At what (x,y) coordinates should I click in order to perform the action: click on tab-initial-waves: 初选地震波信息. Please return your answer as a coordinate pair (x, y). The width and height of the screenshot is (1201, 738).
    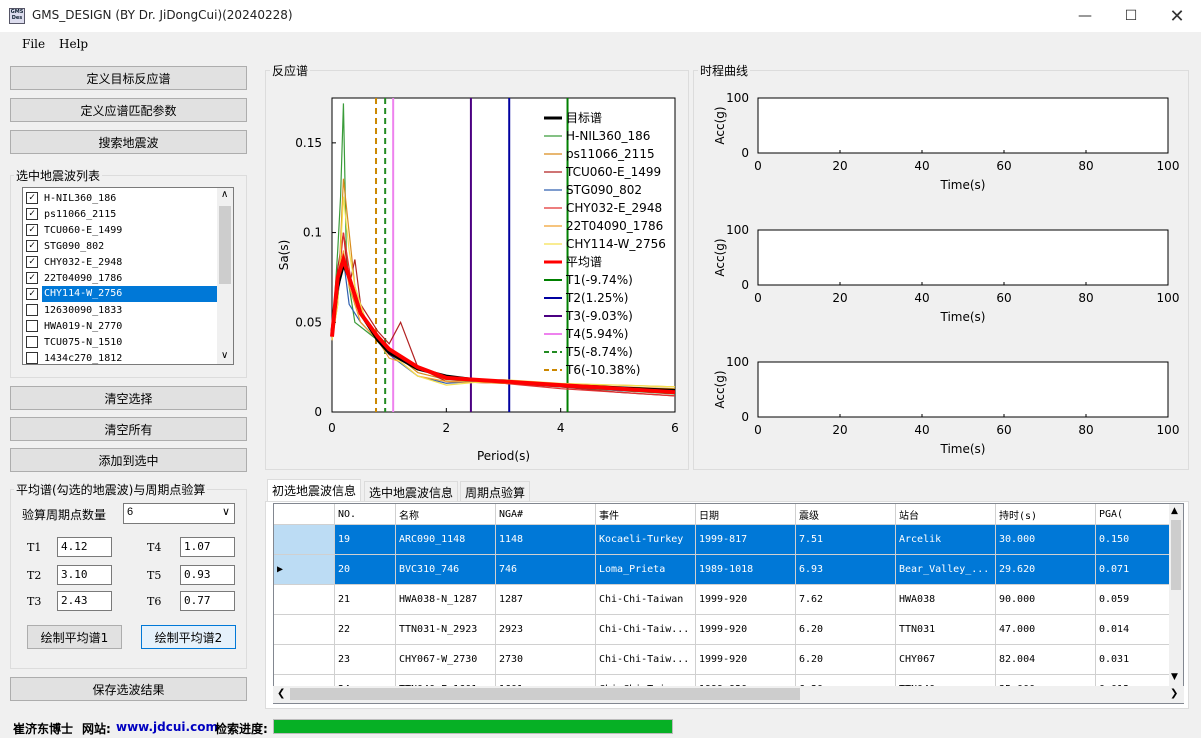
    Looking at the image, I should click on (314, 490).